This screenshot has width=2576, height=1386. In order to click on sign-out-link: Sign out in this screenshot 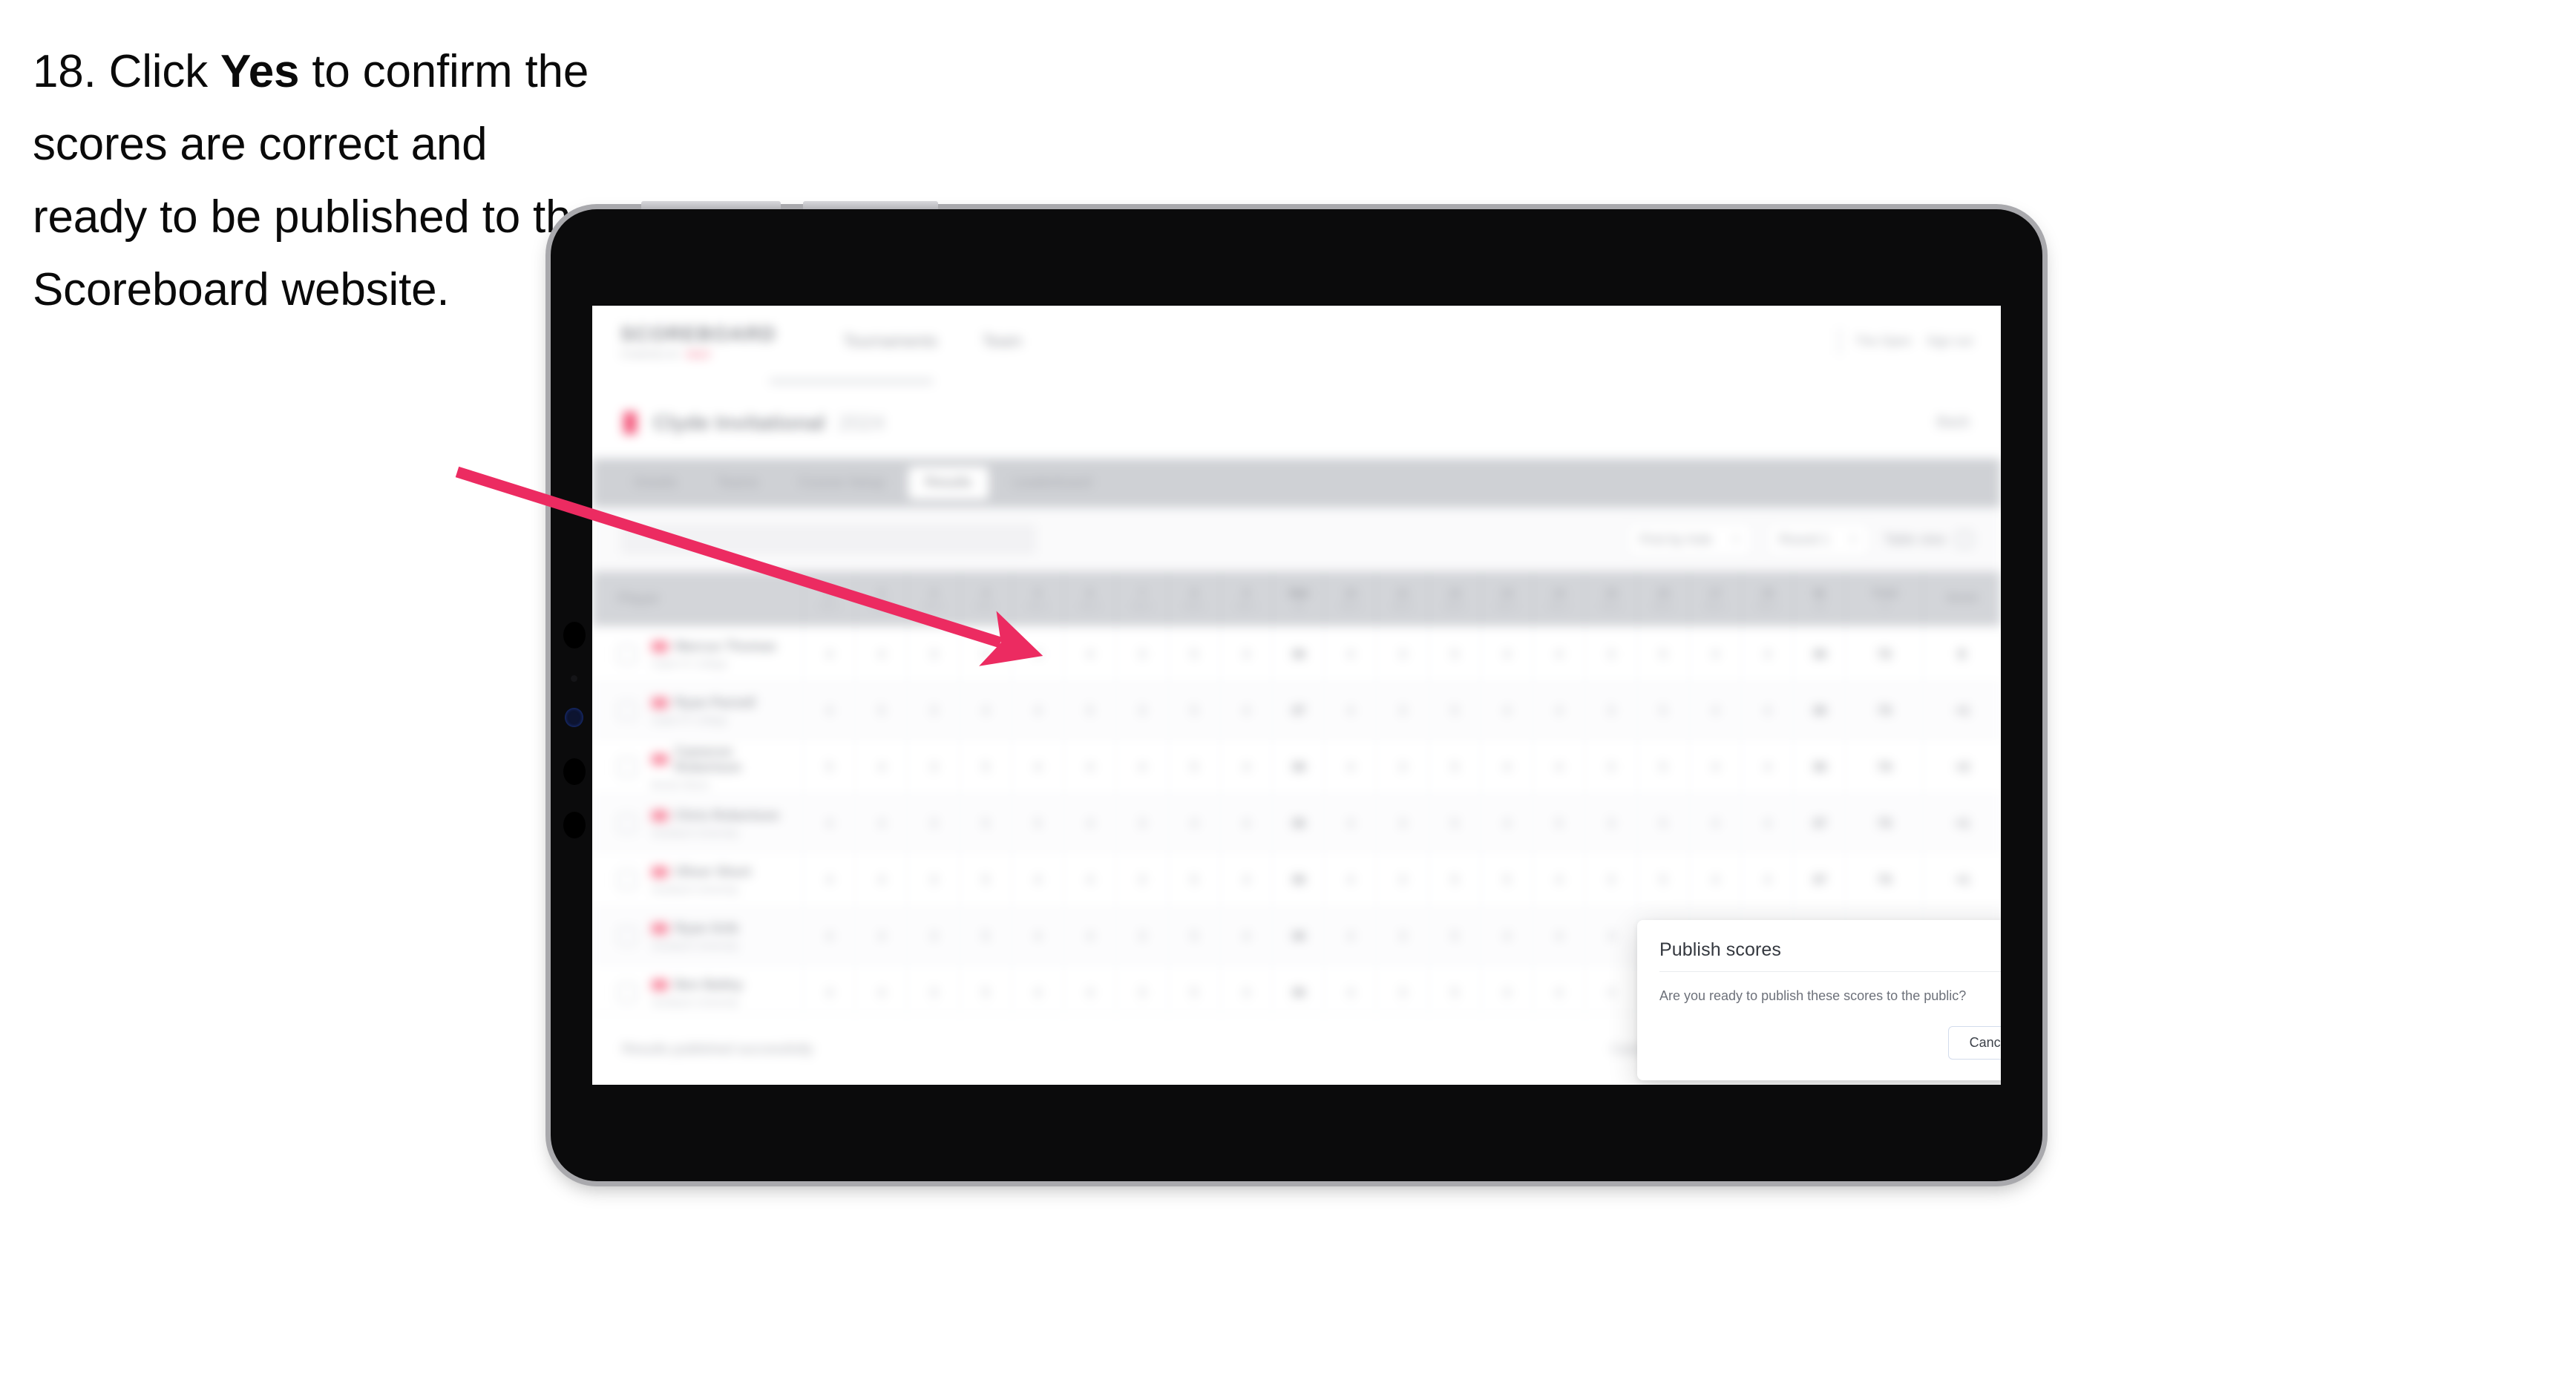, I will do `click(1950, 341)`.